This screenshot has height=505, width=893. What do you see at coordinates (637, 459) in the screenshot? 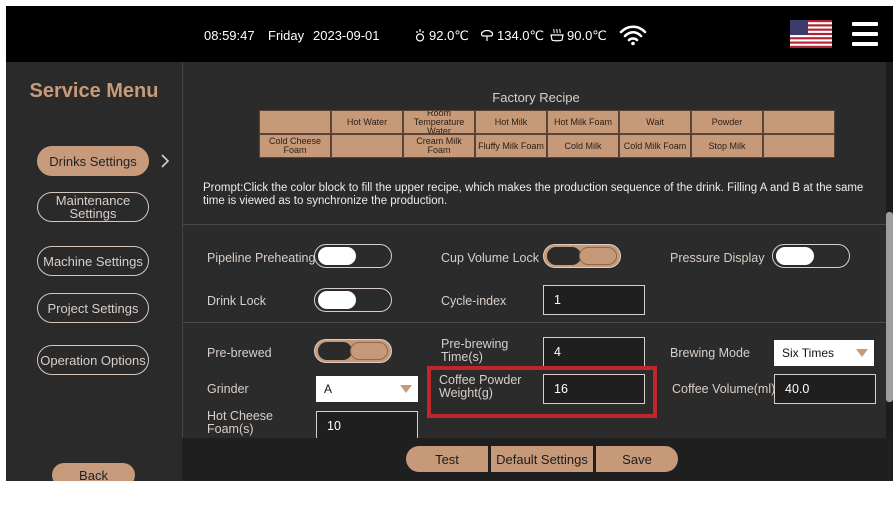
I see `save-button: Save` at bounding box center [637, 459].